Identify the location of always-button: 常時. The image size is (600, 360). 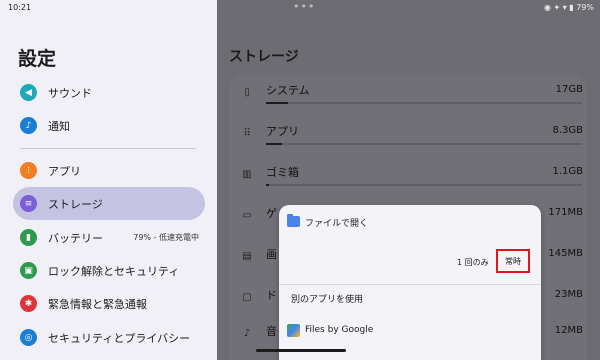
(513, 261).